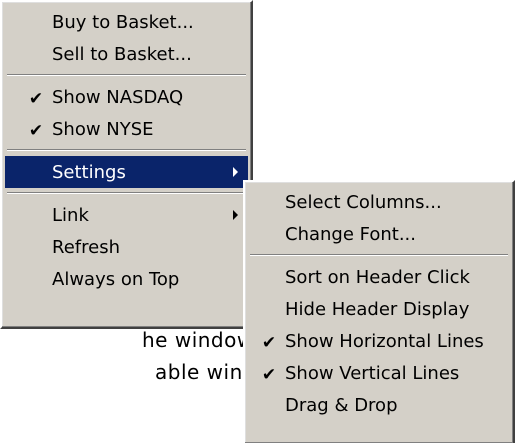  Describe the element at coordinates (384, 341) in the screenshot. I see `menu-item-label: Show Horizontal Lines` at that location.